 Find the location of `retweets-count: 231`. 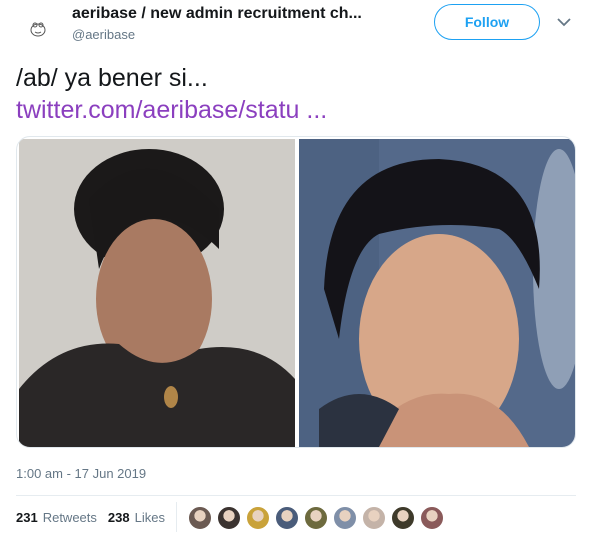

retweets-count: 231 is located at coordinates (27, 517).